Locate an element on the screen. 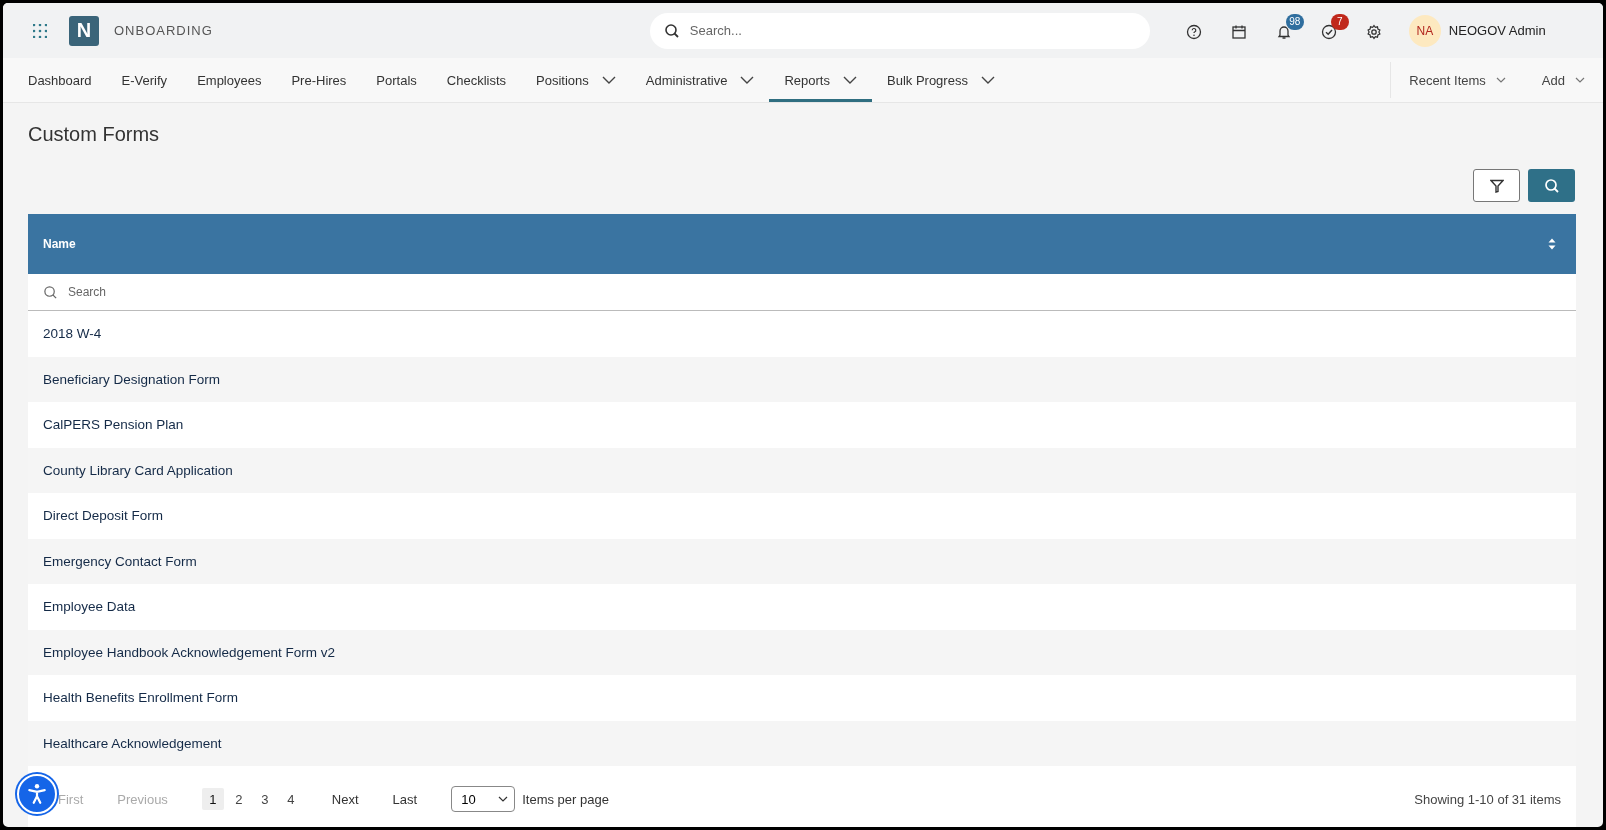 Image resolution: width=1606 pixels, height=830 pixels. table-cell: Employee Handbook Acknowledgement Form v2 is located at coordinates (802, 652).